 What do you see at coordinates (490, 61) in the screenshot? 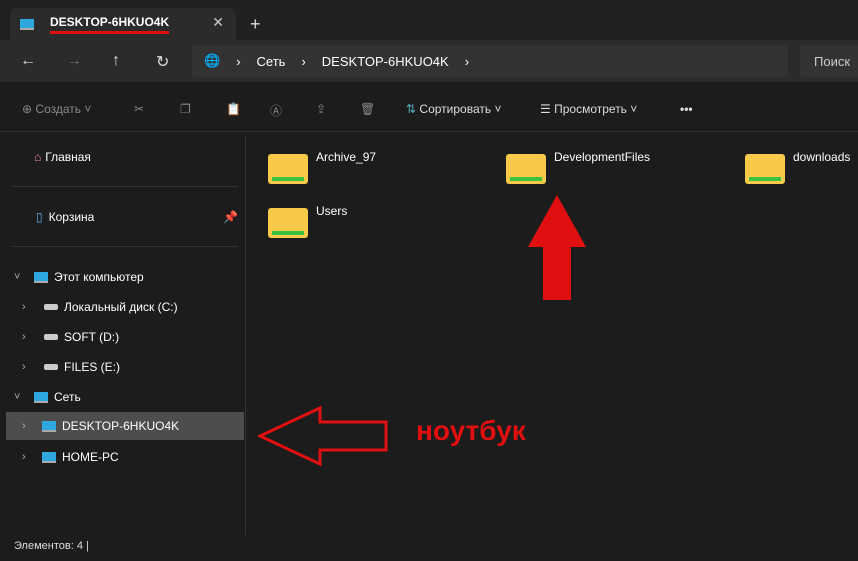
I see `address-bar: 🌐 › Сеть › DESKTOP-6HKUO4K ›` at bounding box center [490, 61].